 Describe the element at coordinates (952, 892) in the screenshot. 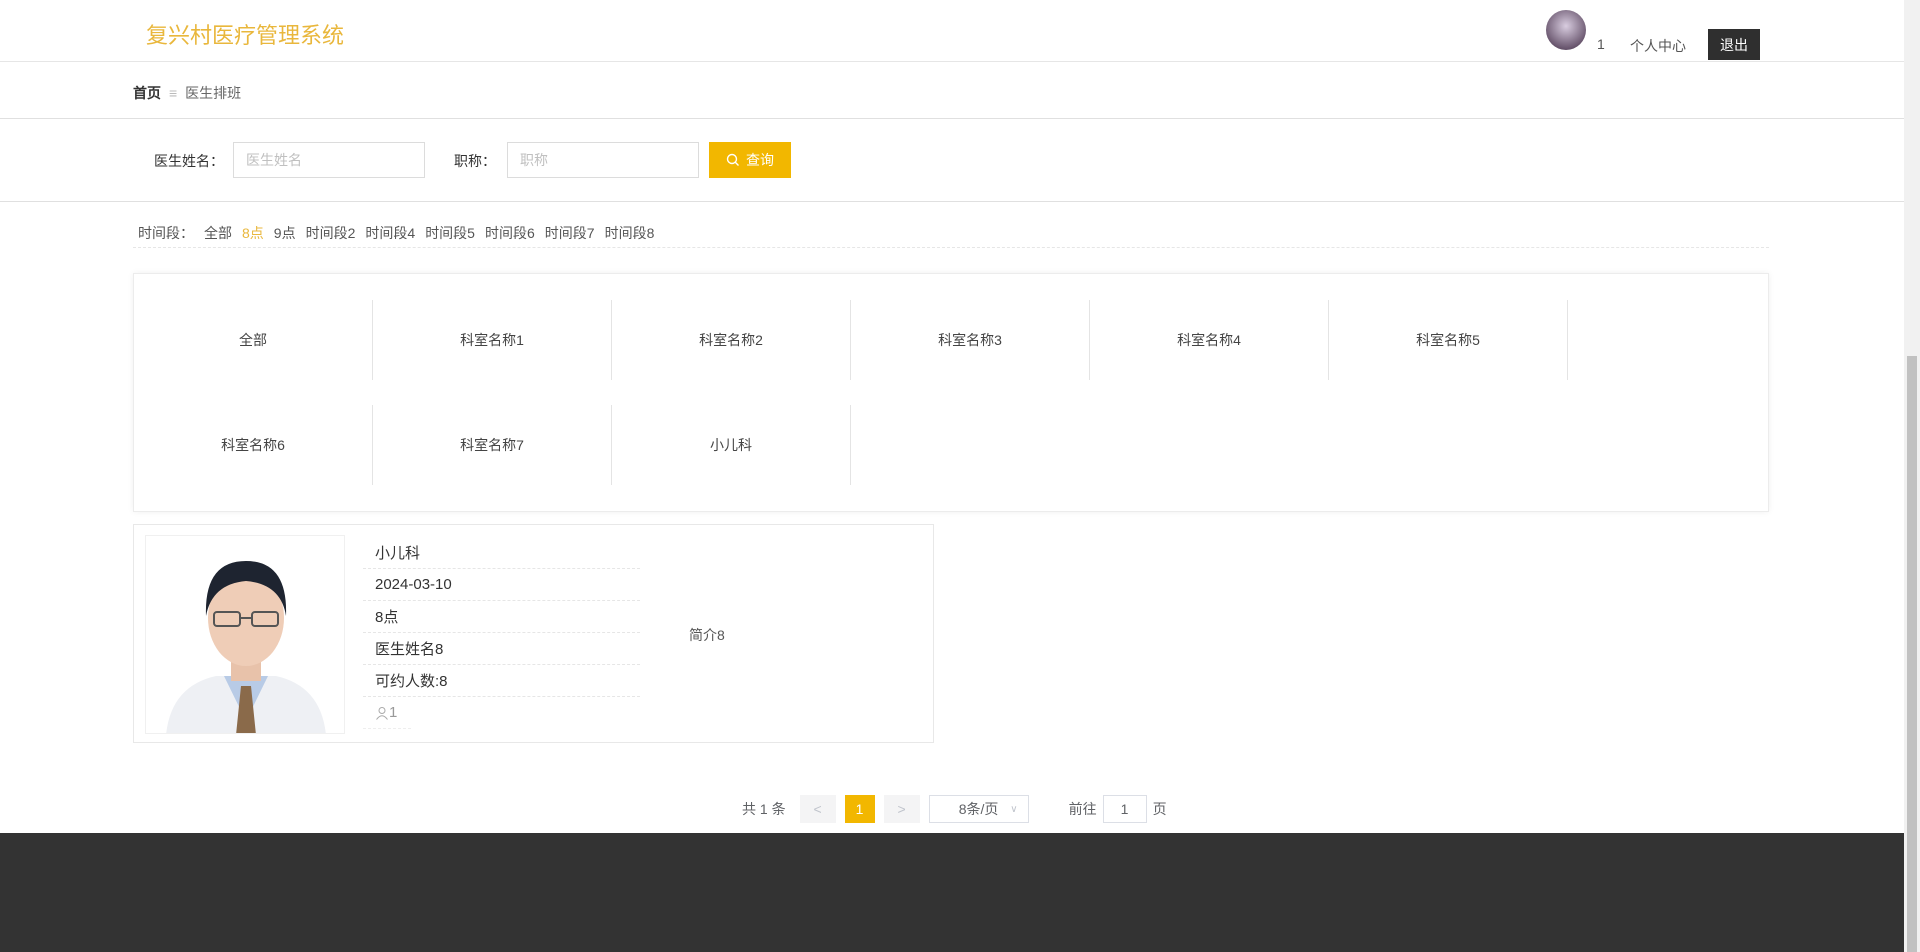

I see `footer` at that location.